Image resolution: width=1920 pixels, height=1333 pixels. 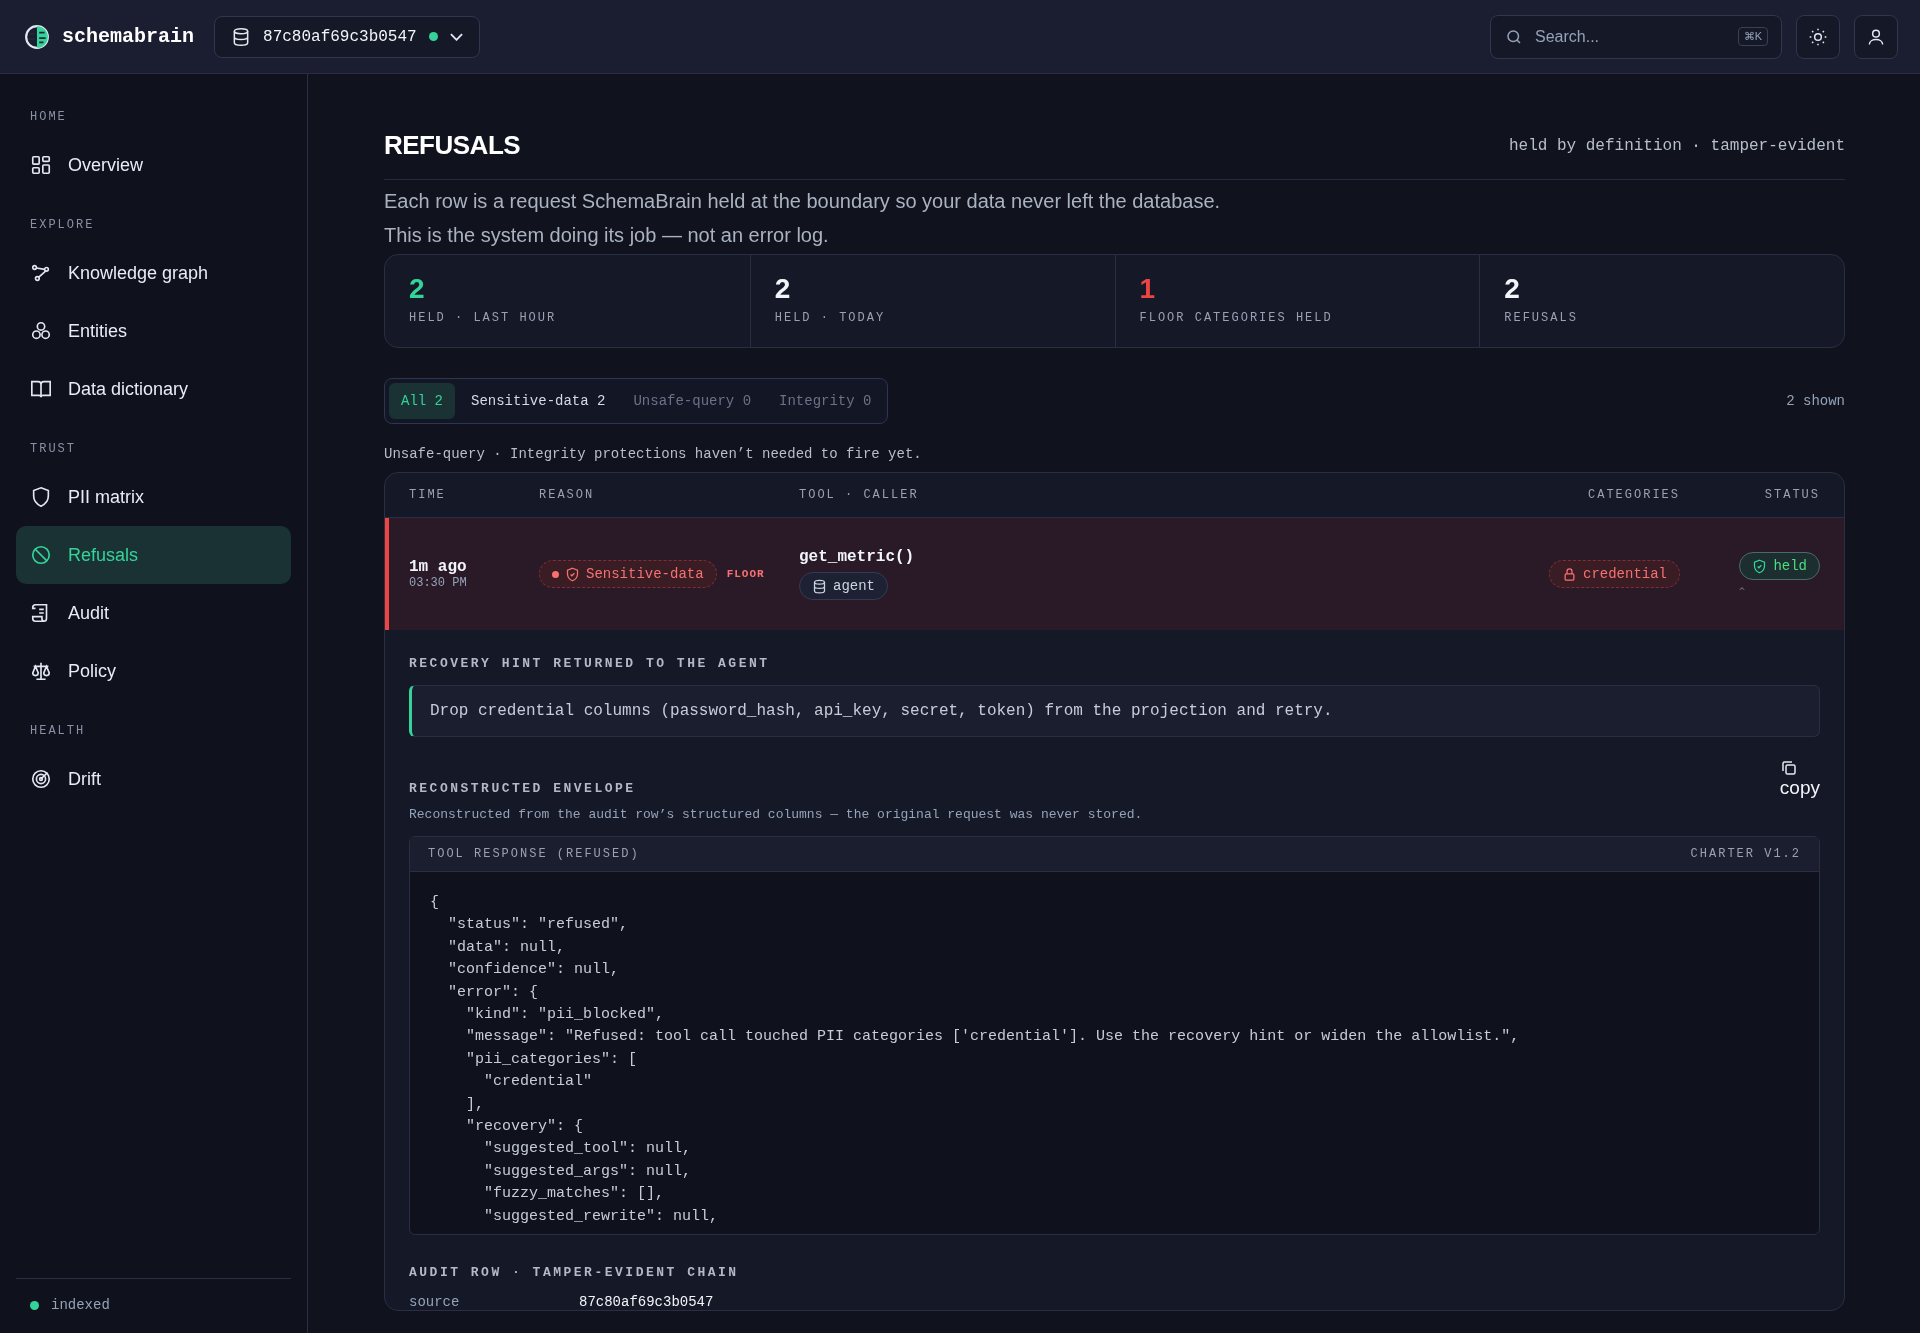 I want to click on sun-icon, so click(x=1818, y=36).